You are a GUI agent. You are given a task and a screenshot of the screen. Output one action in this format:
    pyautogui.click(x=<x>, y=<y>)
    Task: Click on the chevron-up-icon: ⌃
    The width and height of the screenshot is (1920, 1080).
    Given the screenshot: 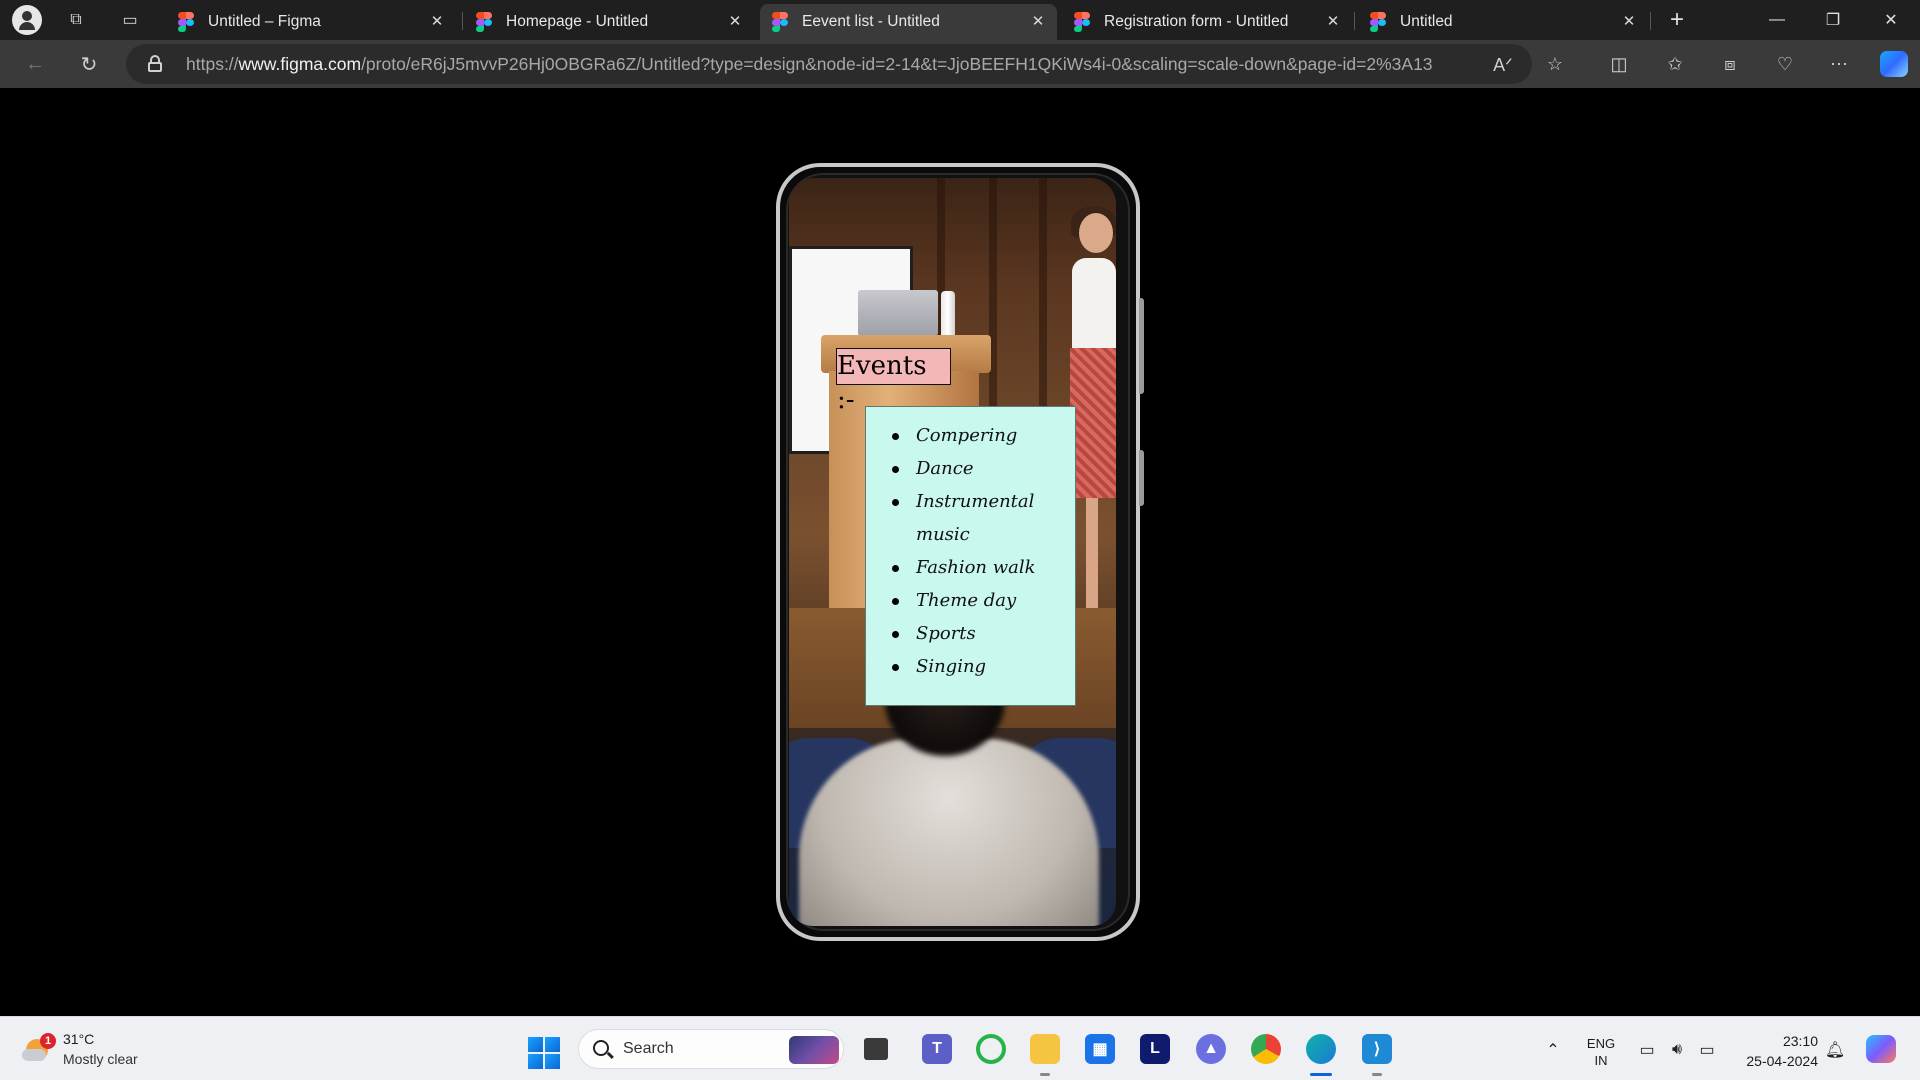 What is the action you would take?
    pyautogui.click(x=1553, y=1050)
    